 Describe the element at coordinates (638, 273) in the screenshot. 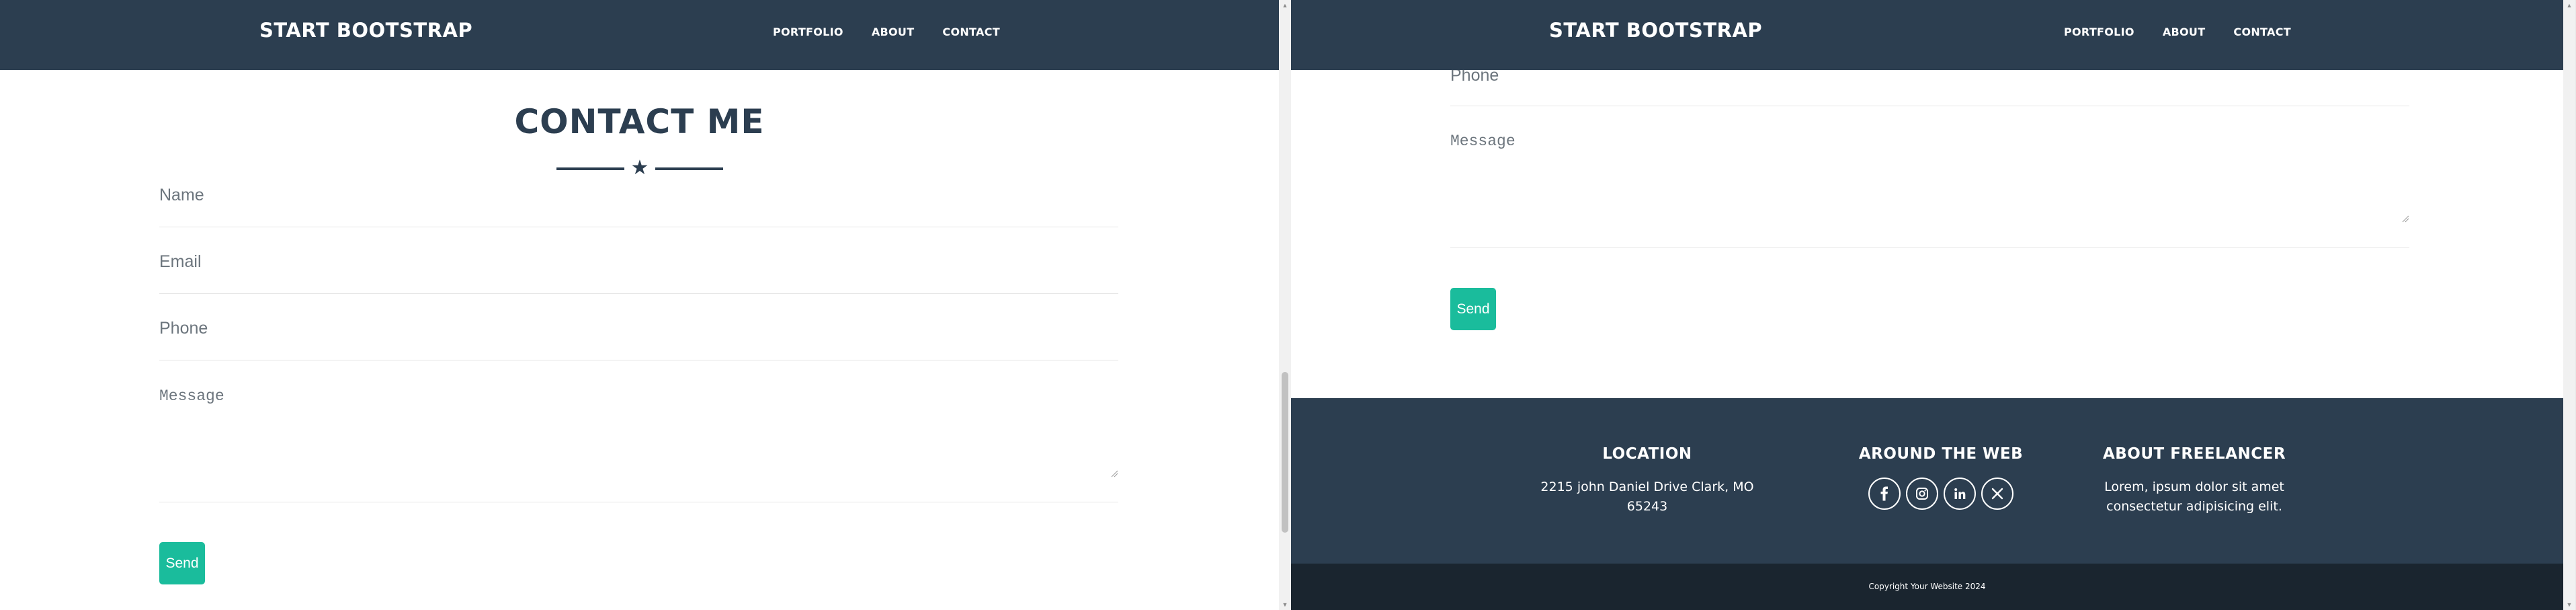

I see `email-field: Email` at that location.